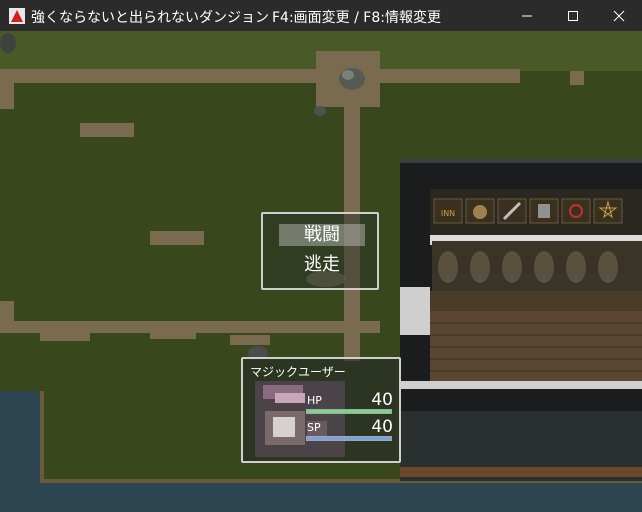 This screenshot has width=642, height=512. I want to click on character-status-window: マジックユーザー HP 40 SP 40, so click(321, 410).